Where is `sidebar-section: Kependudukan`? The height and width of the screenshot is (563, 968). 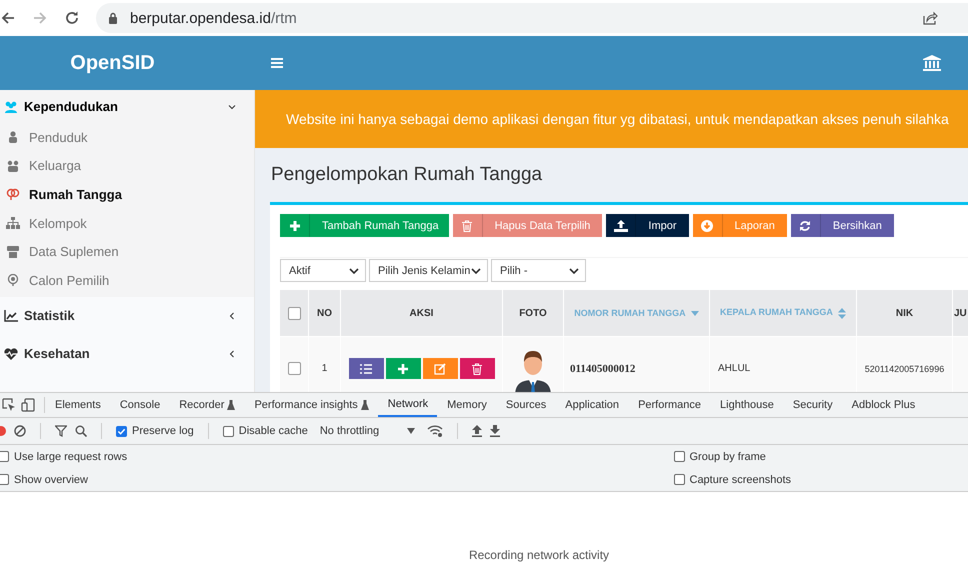 sidebar-section: Kependudukan is located at coordinates (127, 106).